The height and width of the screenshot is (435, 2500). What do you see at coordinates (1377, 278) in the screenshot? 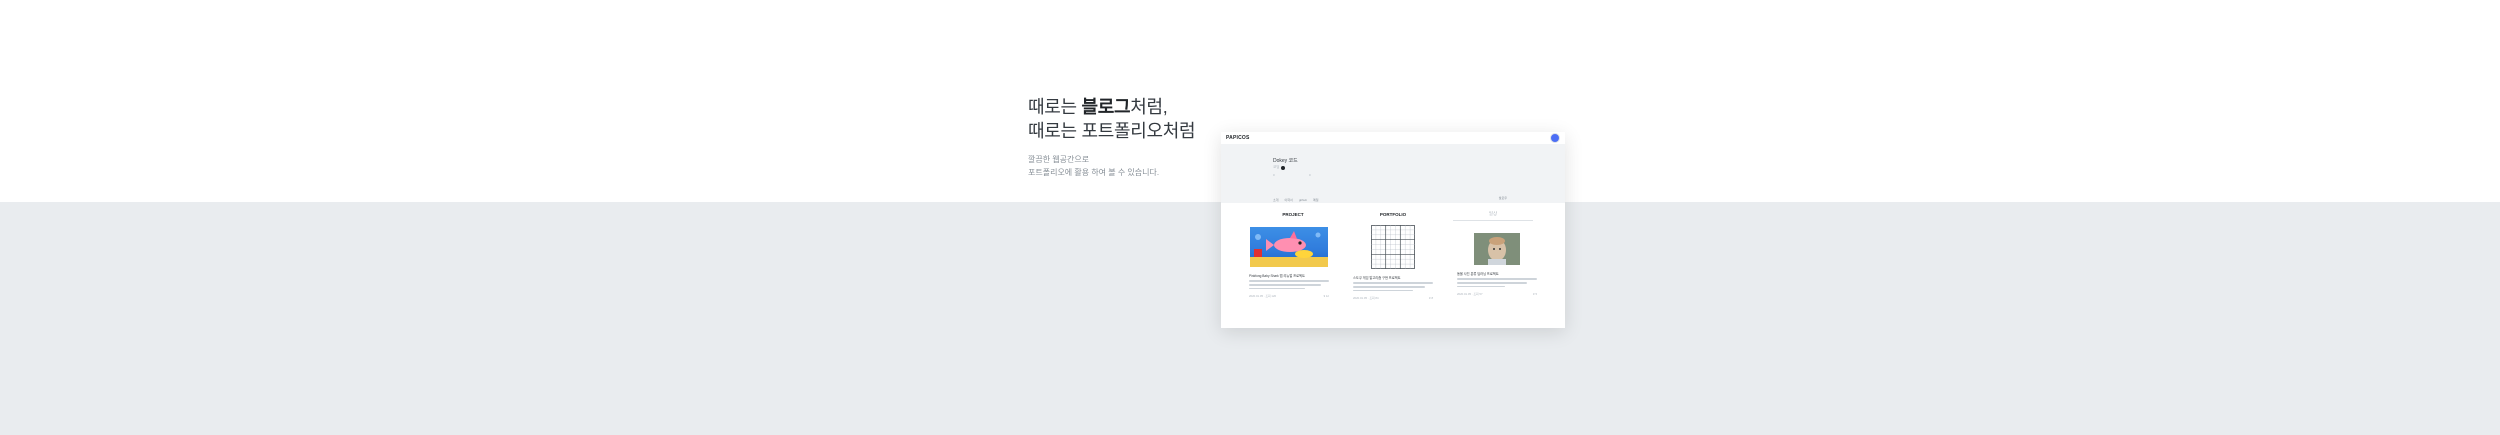
I see `post-title: 스도쿠 게임 알고리즘 구현 프로젝트` at bounding box center [1377, 278].